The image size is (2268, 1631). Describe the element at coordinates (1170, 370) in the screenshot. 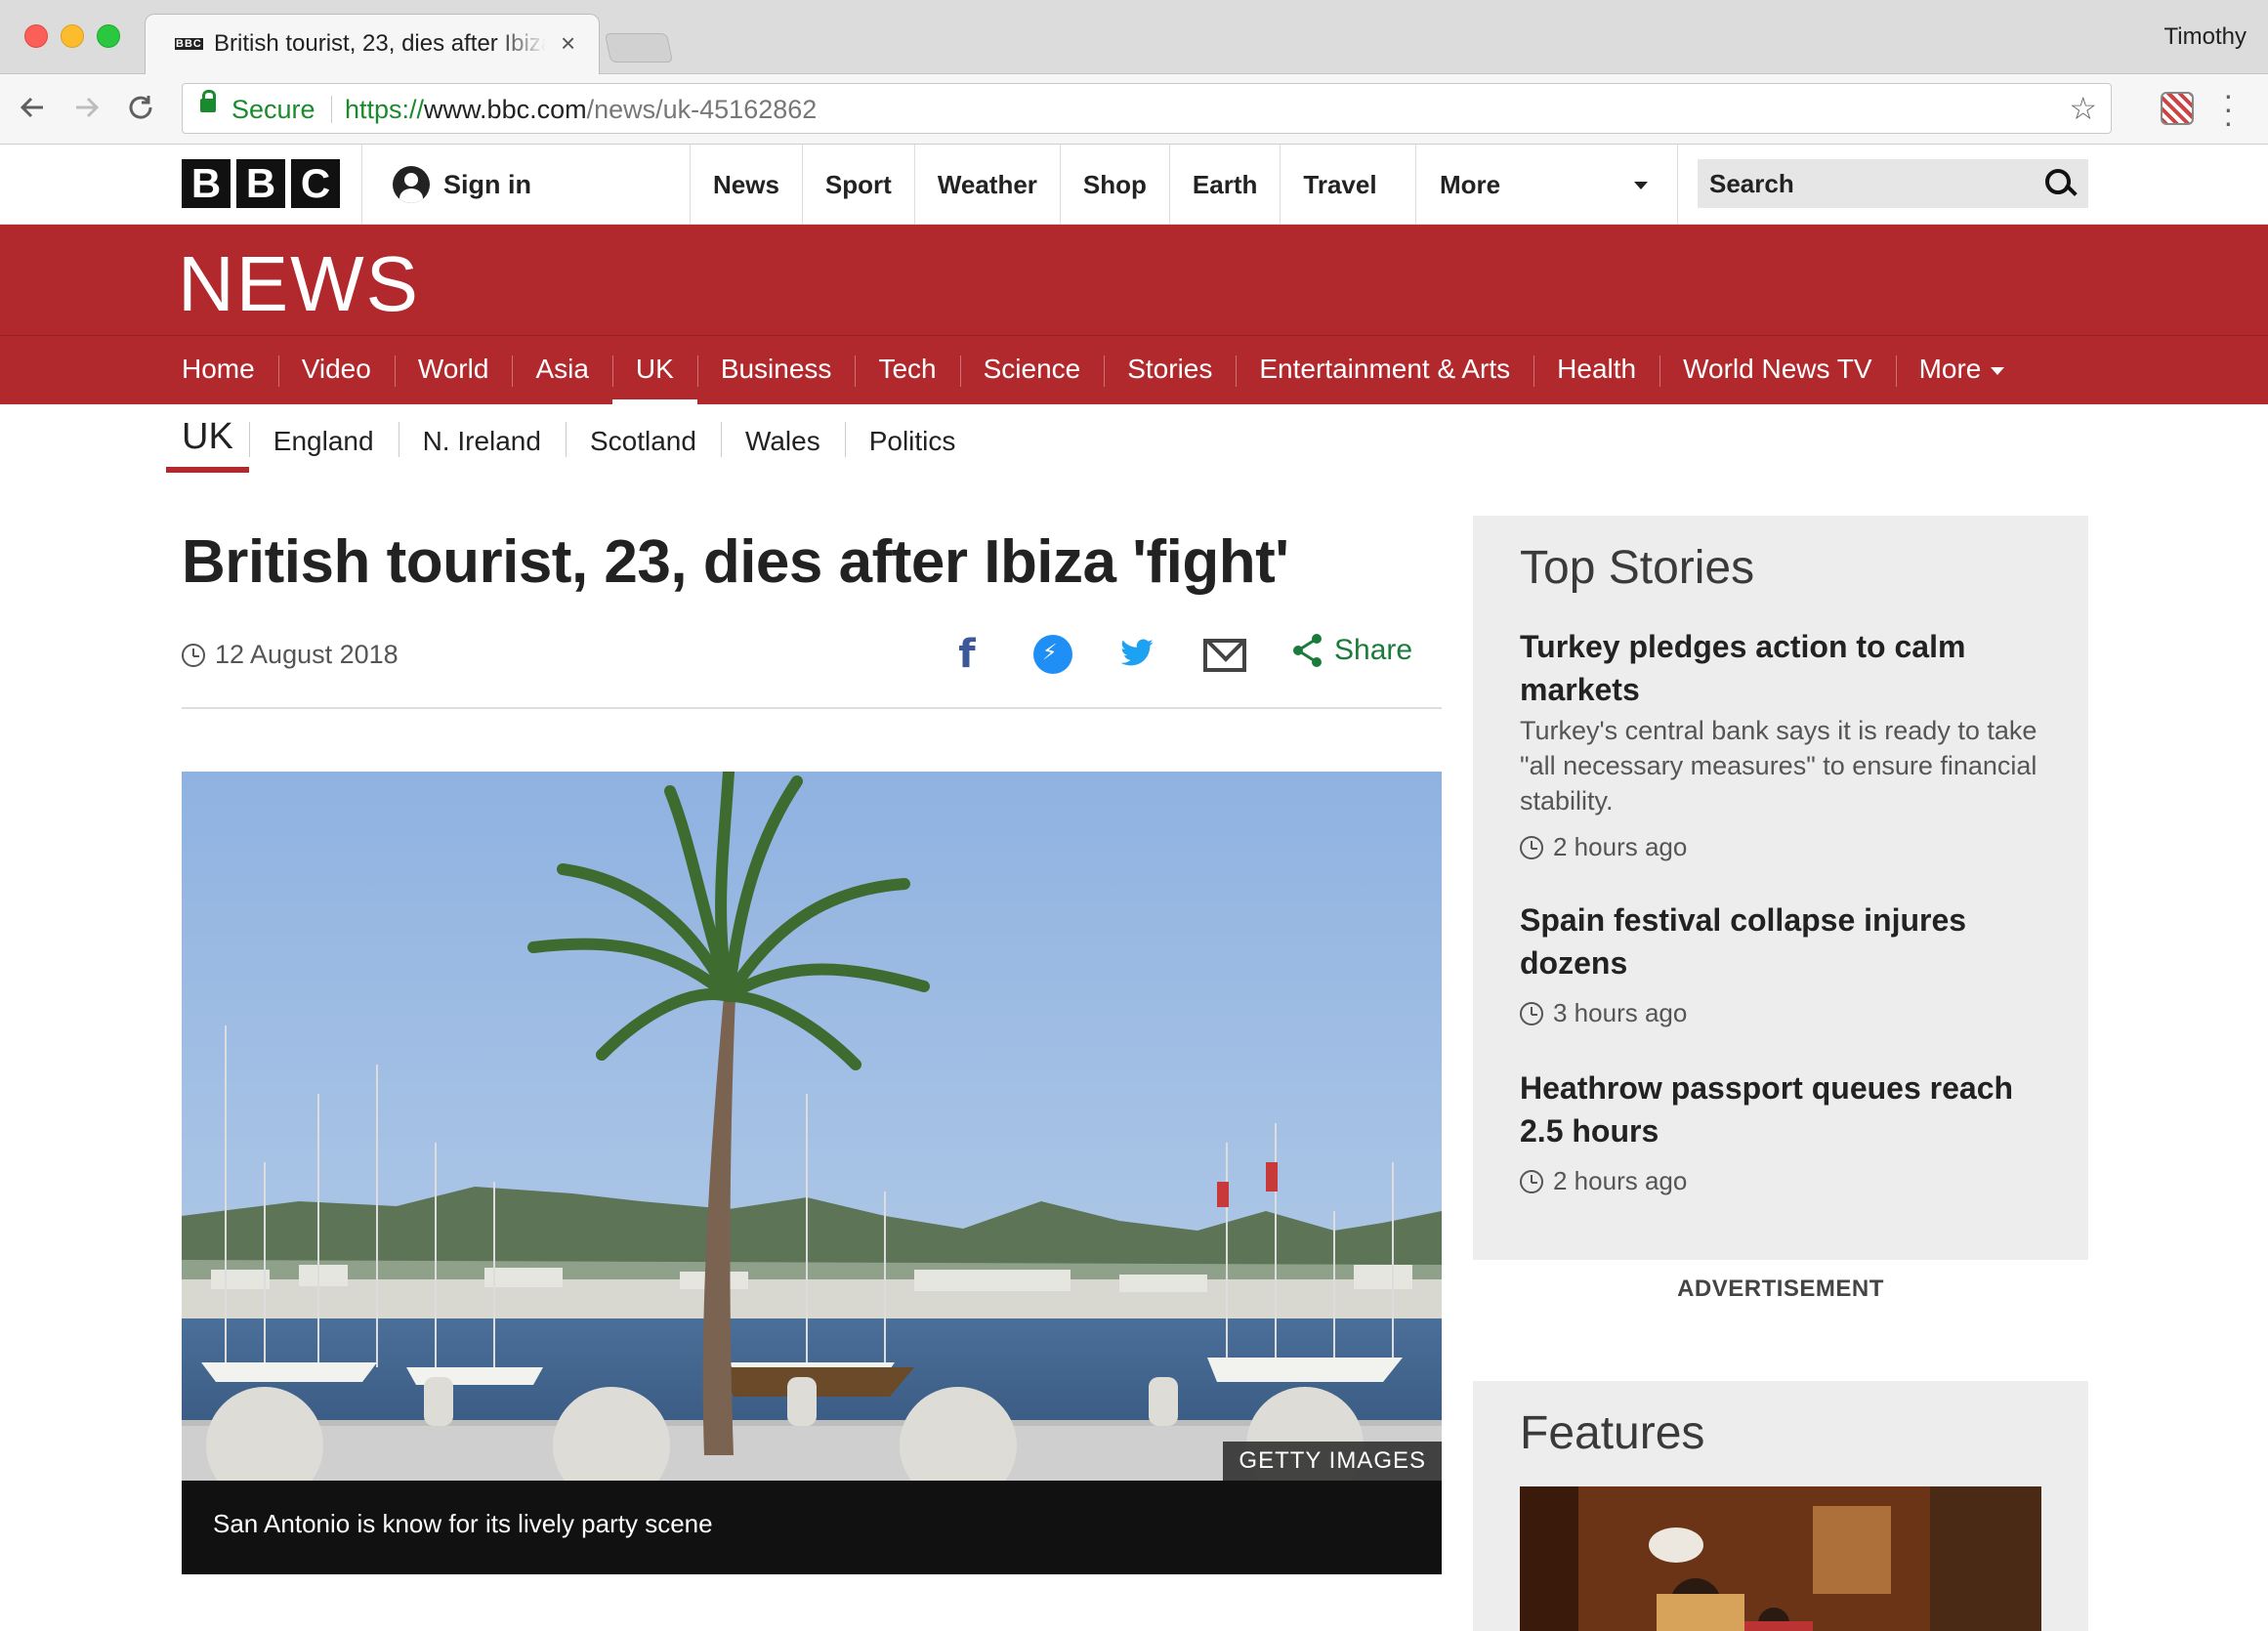

I see `section-nav-stories: Stories` at that location.